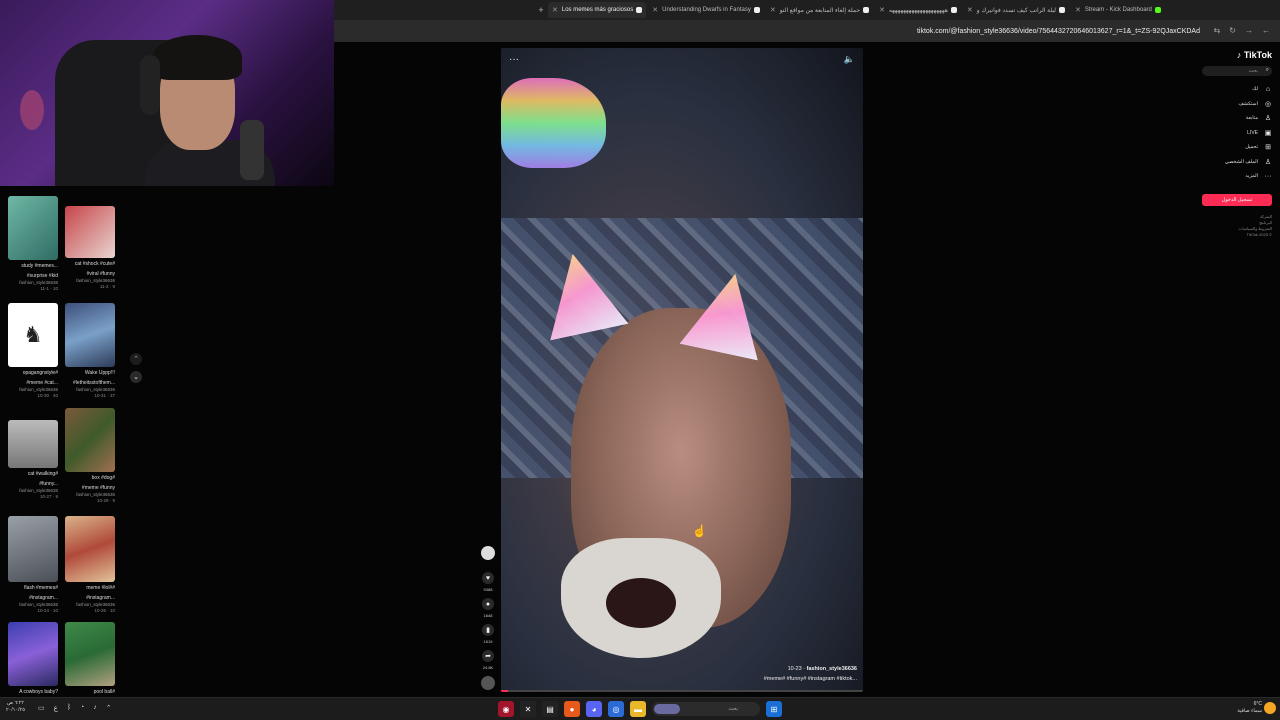  I want to click on back-icon: ←, so click(1266, 30).